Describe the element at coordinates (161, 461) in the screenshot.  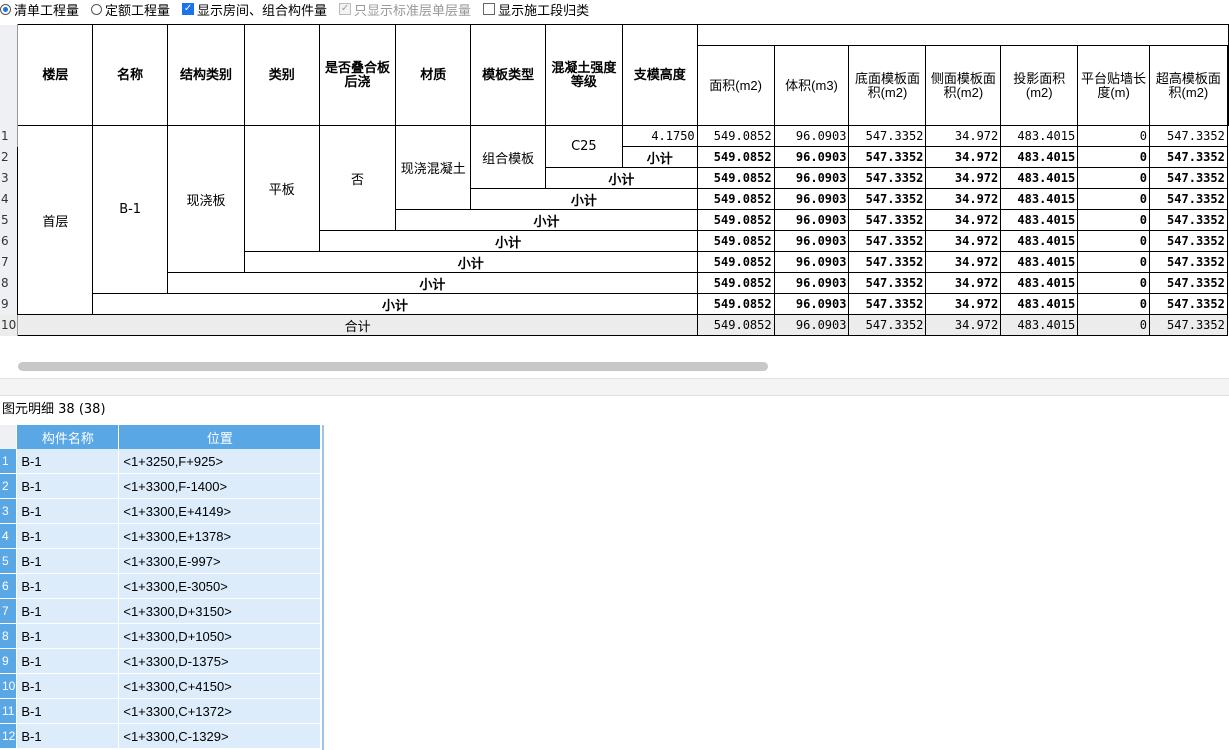
I see `list-item: 1 B-1 <1+3250,F+925>` at that location.